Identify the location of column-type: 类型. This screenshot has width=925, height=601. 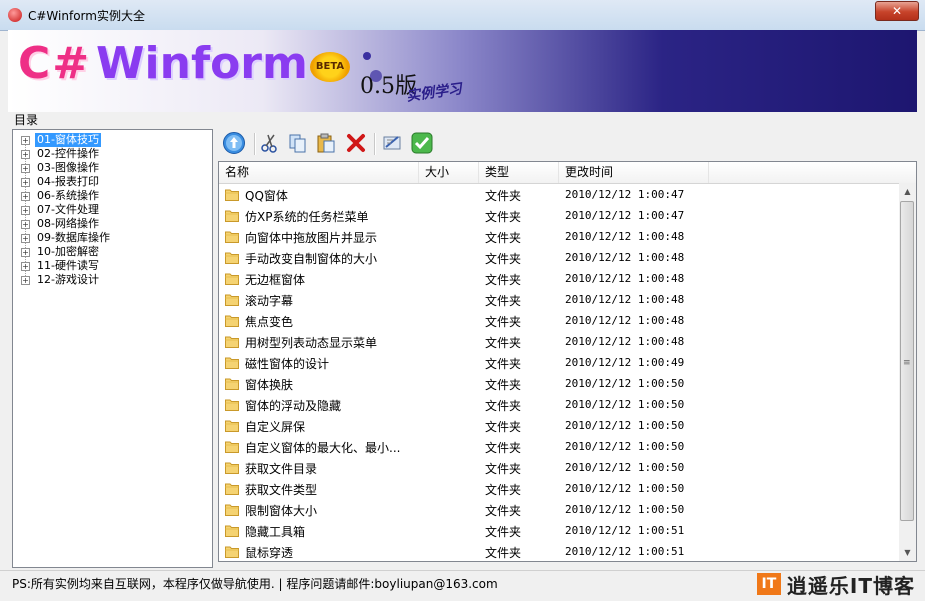
(519, 172).